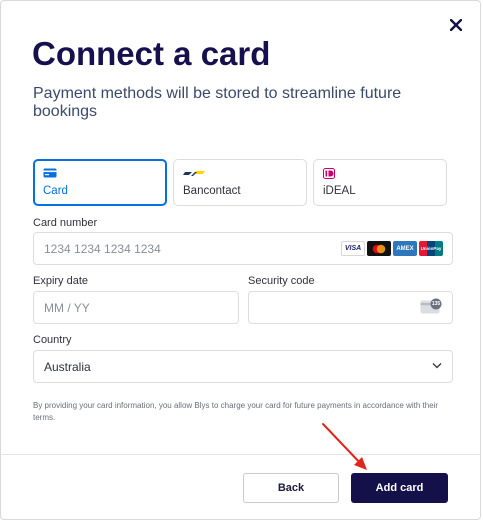 This screenshot has width=483, height=522. I want to click on chevron-down-icon, so click(437, 366).